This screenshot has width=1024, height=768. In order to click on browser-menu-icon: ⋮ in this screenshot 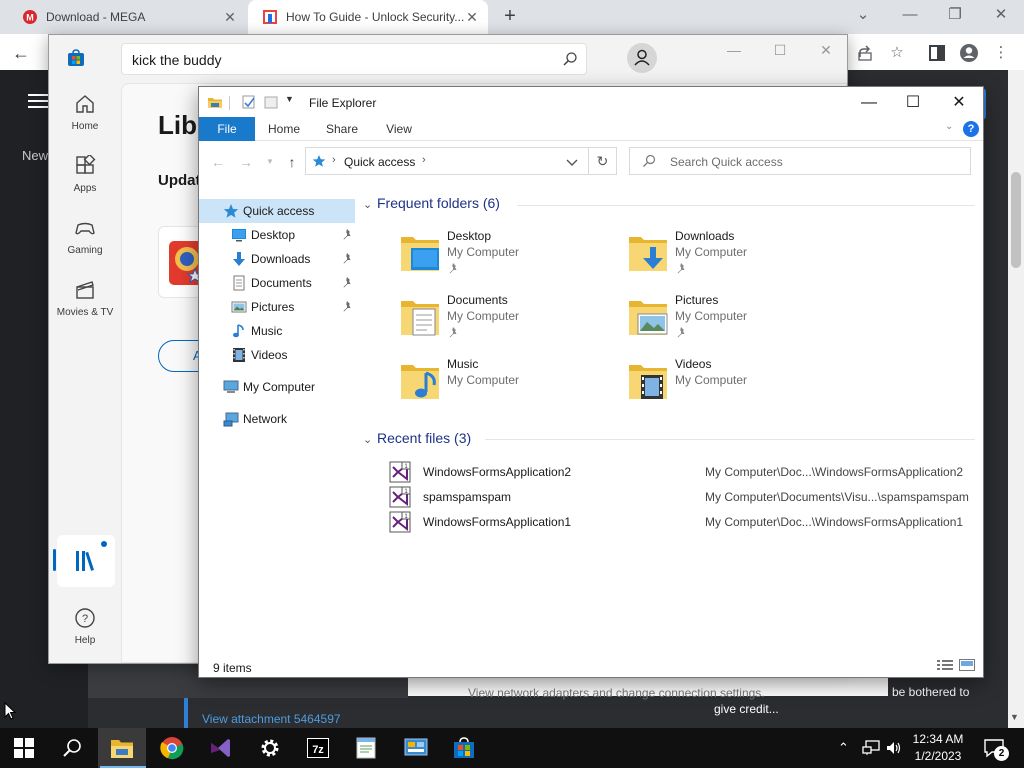, I will do `click(1001, 53)`.